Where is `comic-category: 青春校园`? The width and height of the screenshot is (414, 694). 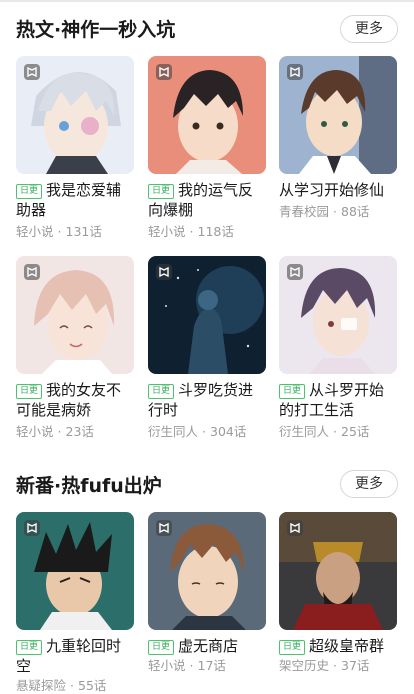
comic-category: 青春校园 is located at coordinates (304, 211).